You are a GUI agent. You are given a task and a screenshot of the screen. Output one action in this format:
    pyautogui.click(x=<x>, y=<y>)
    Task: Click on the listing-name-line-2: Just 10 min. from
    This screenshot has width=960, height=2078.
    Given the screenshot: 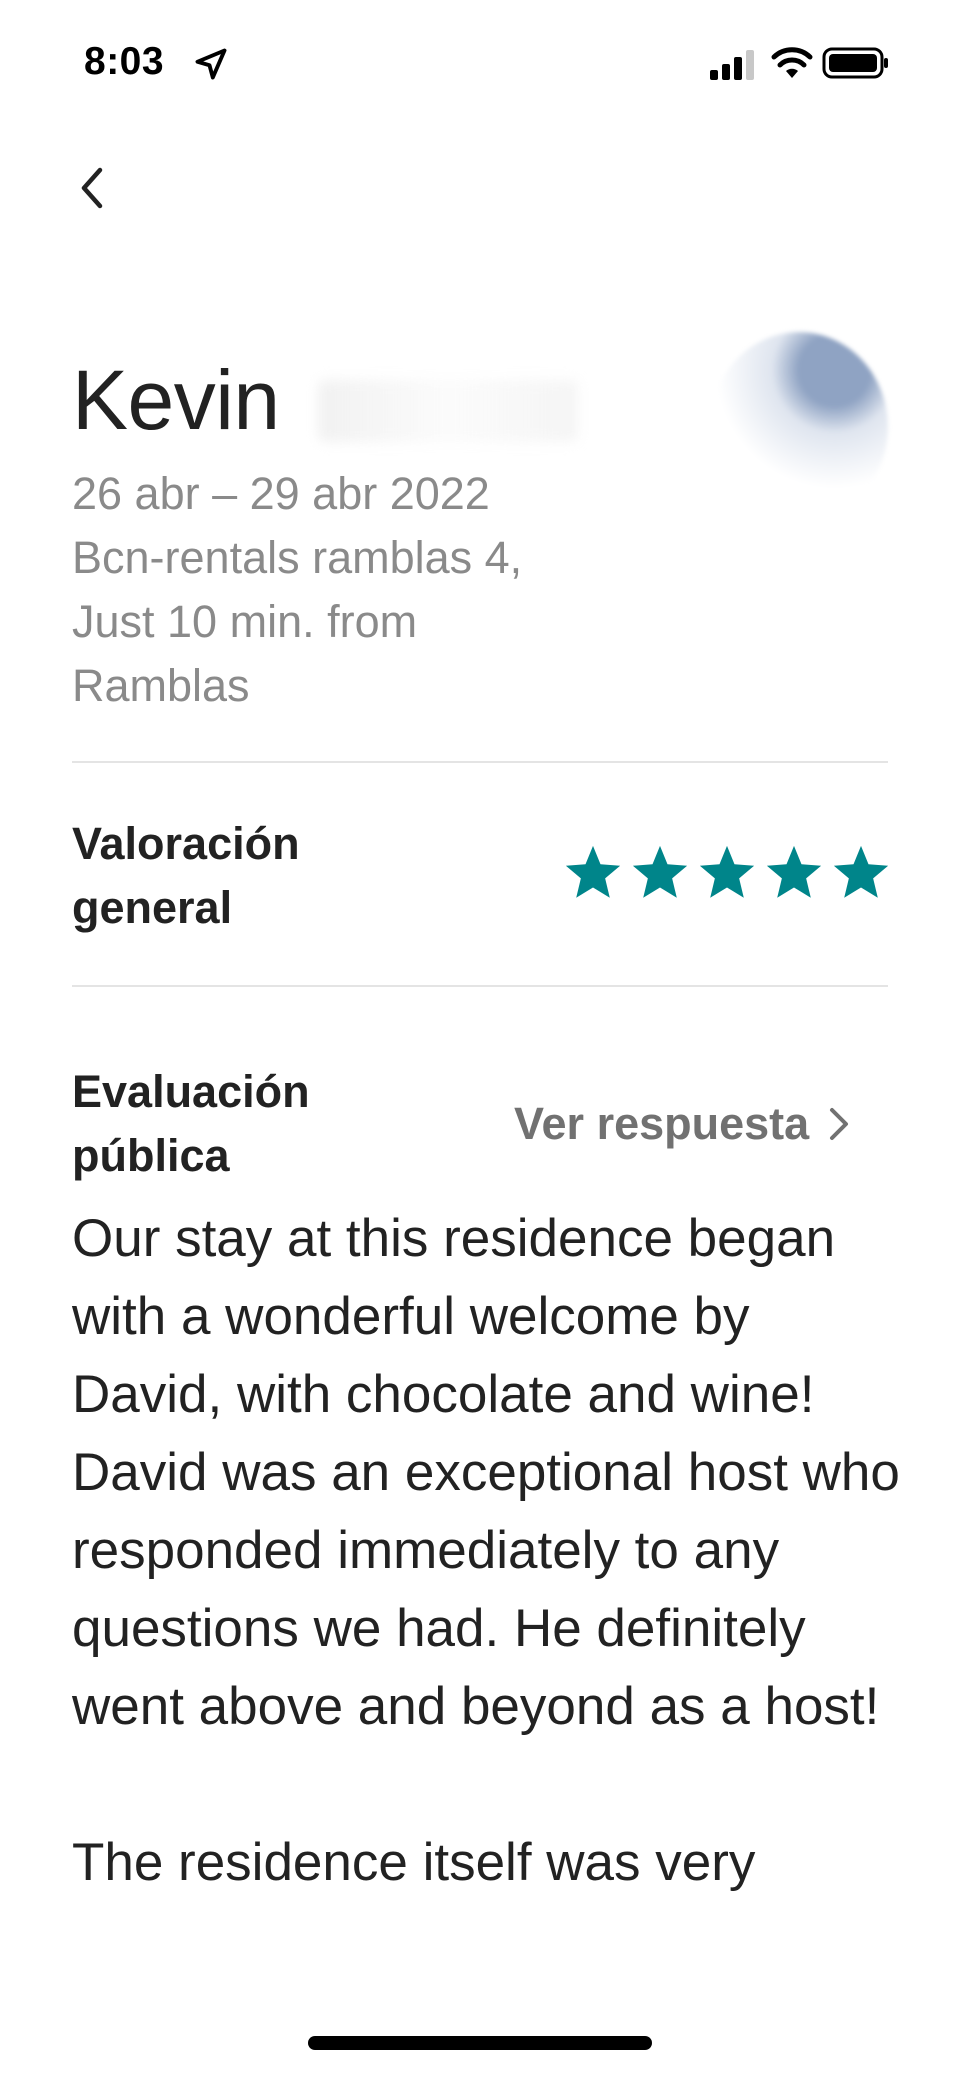 What is the action you would take?
    pyautogui.click(x=245, y=621)
    